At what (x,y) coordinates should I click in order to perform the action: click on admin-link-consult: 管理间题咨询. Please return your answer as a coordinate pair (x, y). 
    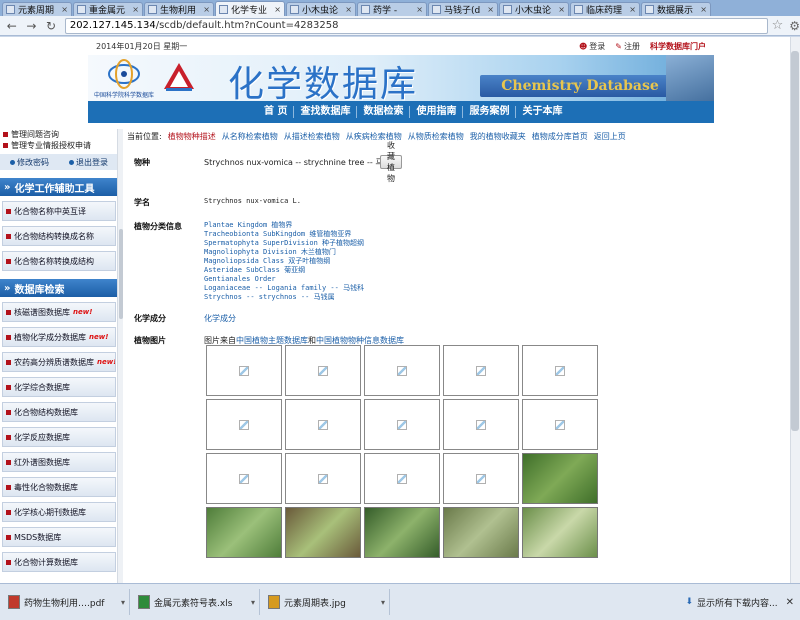
    Looking at the image, I should click on (59, 134).